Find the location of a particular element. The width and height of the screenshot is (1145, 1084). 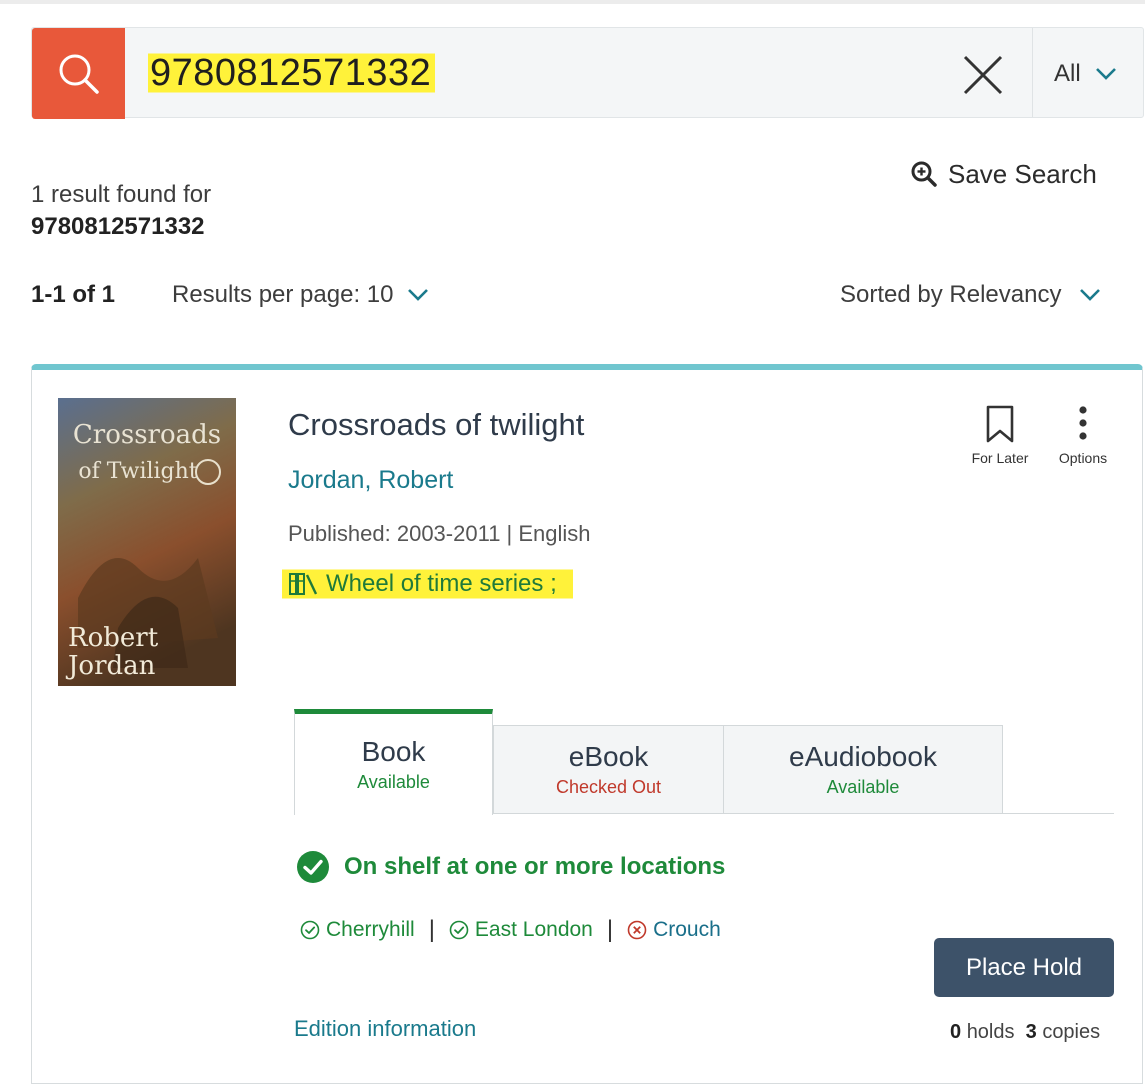

results-per-page-select: Results per page: 10 is located at coordinates (300, 295).